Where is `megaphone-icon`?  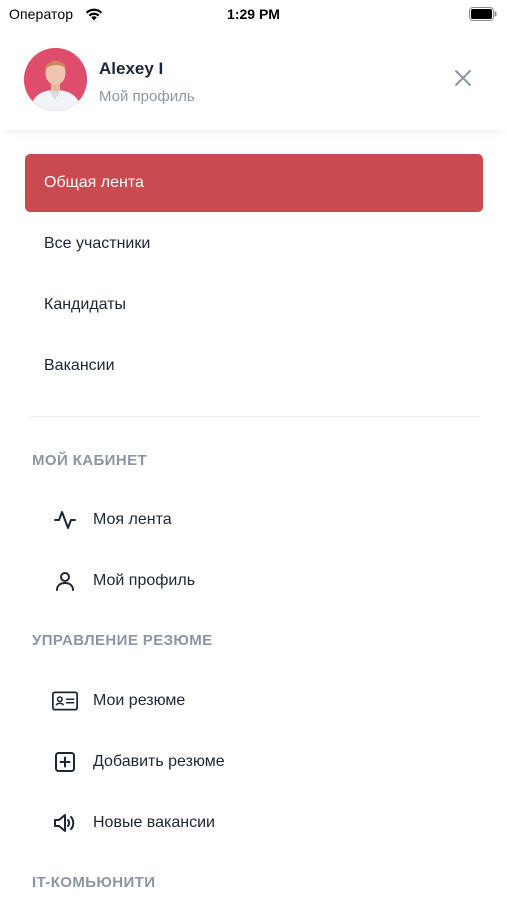
megaphone-icon is located at coordinates (65, 823).